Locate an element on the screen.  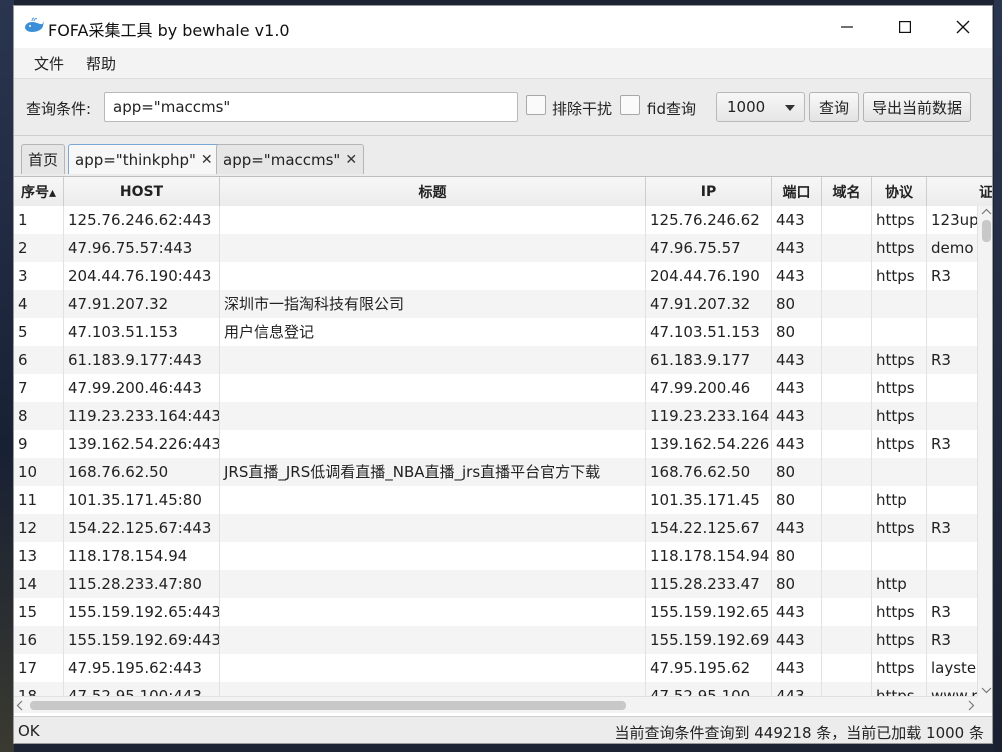
tab-home: 首页 is located at coordinates (43, 159).